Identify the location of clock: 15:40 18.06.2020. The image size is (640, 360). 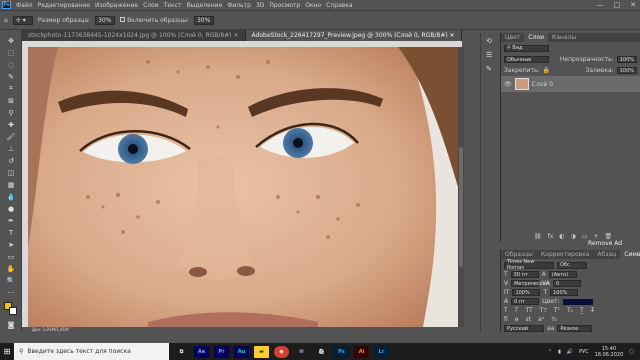
(609, 352).